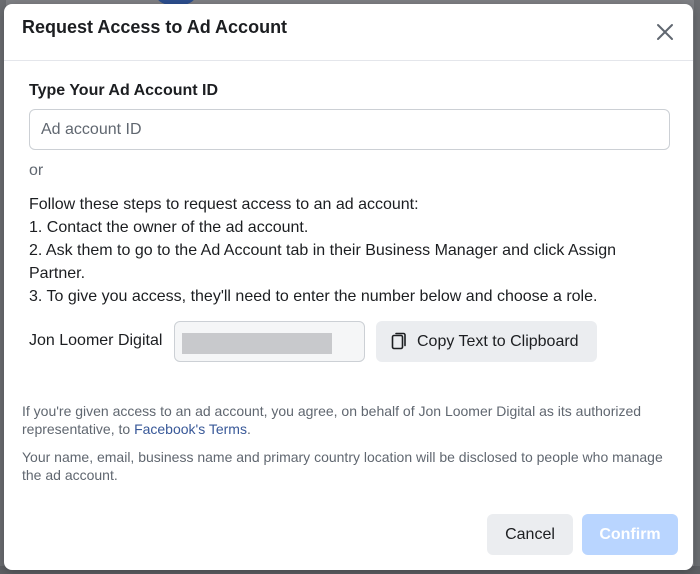  I want to click on ad-account-id-label: Type Your Ad Account ID, so click(124, 90).